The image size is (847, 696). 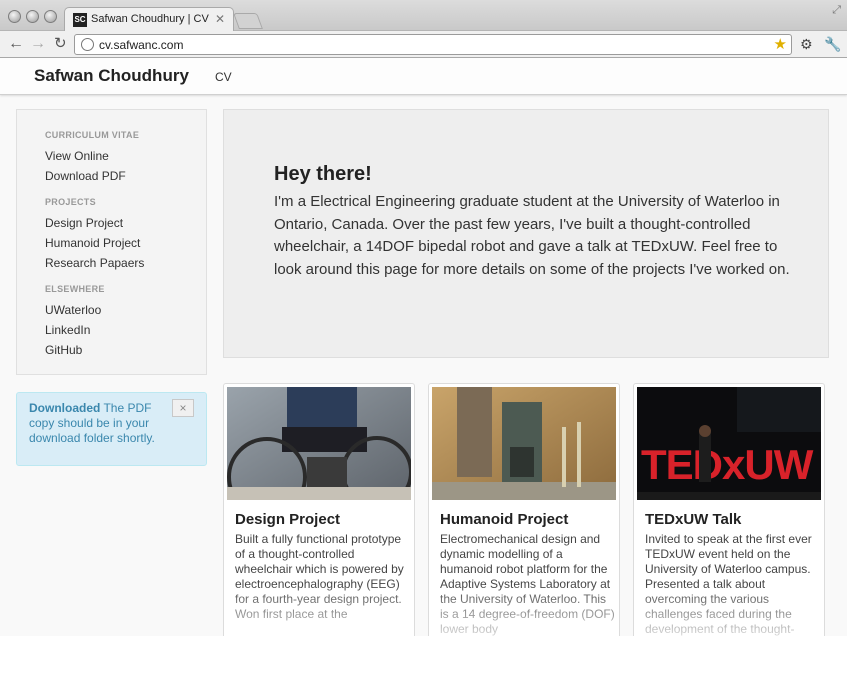 What do you see at coordinates (67, 330) in the screenshot?
I see `sidebar-item-linkedin: LinkedIn` at bounding box center [67, 330].